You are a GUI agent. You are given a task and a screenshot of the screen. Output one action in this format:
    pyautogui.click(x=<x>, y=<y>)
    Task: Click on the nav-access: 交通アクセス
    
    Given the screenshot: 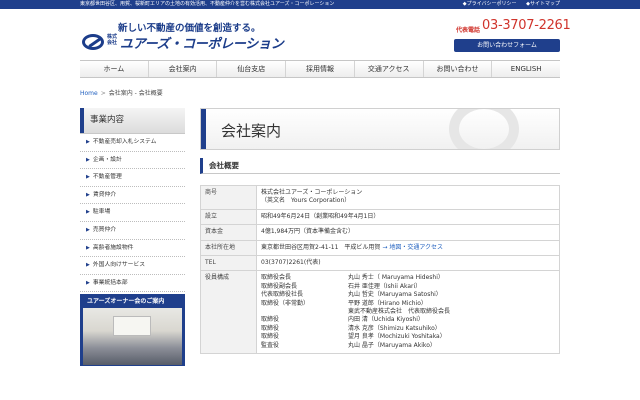 What is the action you would take?
    pyautogui.click(x=389, y=69)
    